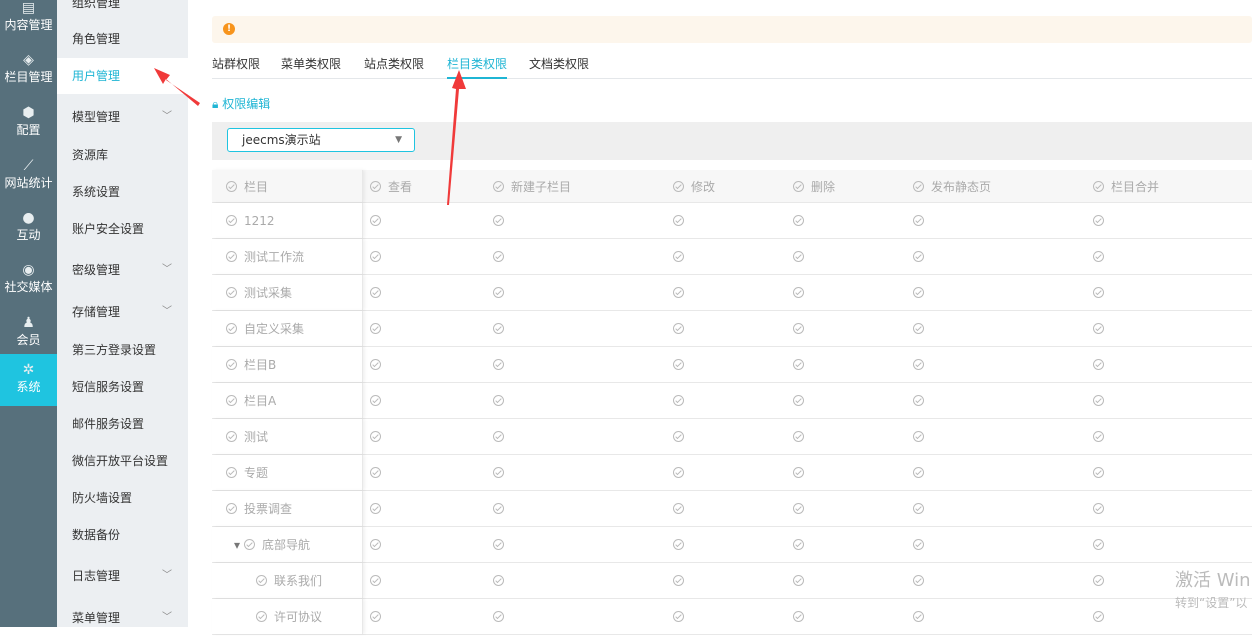 The width and height of the screenshot is (1252, 636). I want to click on expand-caret-icon: ▾, so click(237, 545).